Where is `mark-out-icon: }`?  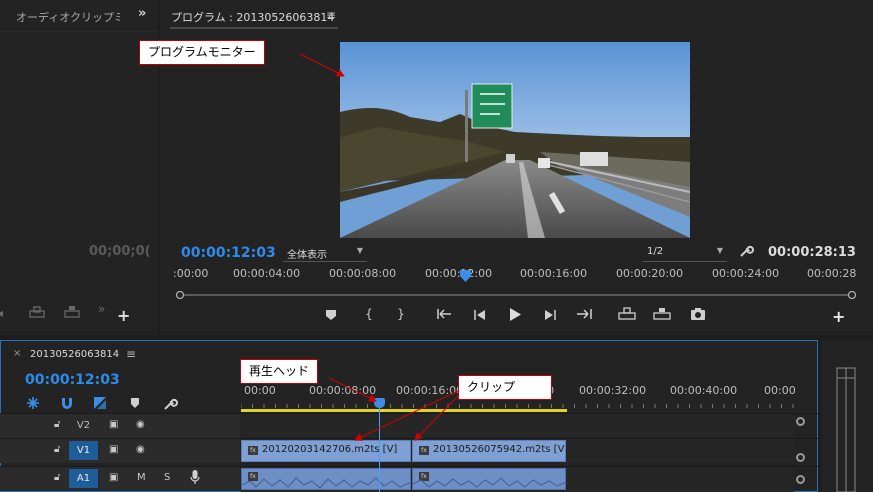
mark-out-icon: } is located at coordinates (401, 314).